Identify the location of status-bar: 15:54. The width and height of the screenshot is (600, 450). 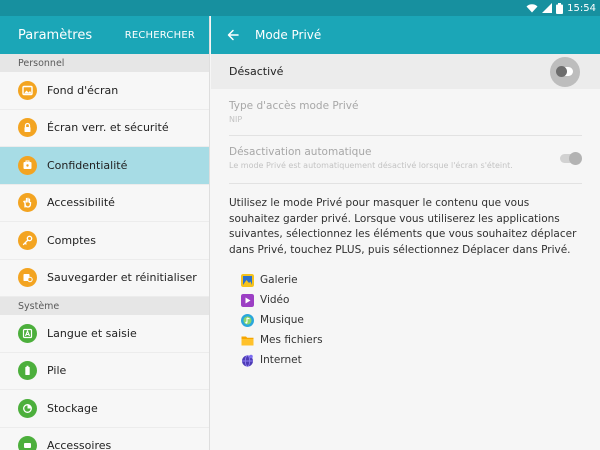
(300, 8).